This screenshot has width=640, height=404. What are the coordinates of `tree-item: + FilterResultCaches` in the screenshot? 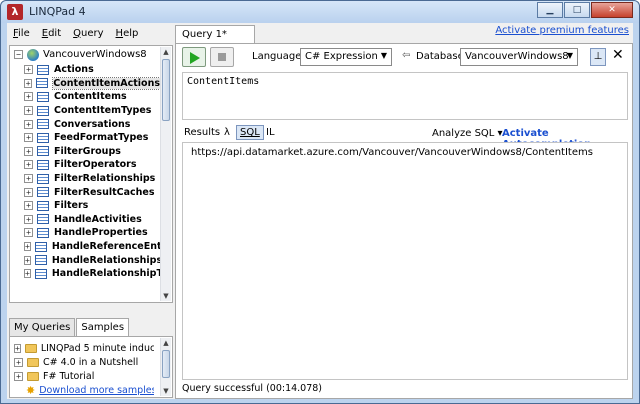 It's located at (92, 192).